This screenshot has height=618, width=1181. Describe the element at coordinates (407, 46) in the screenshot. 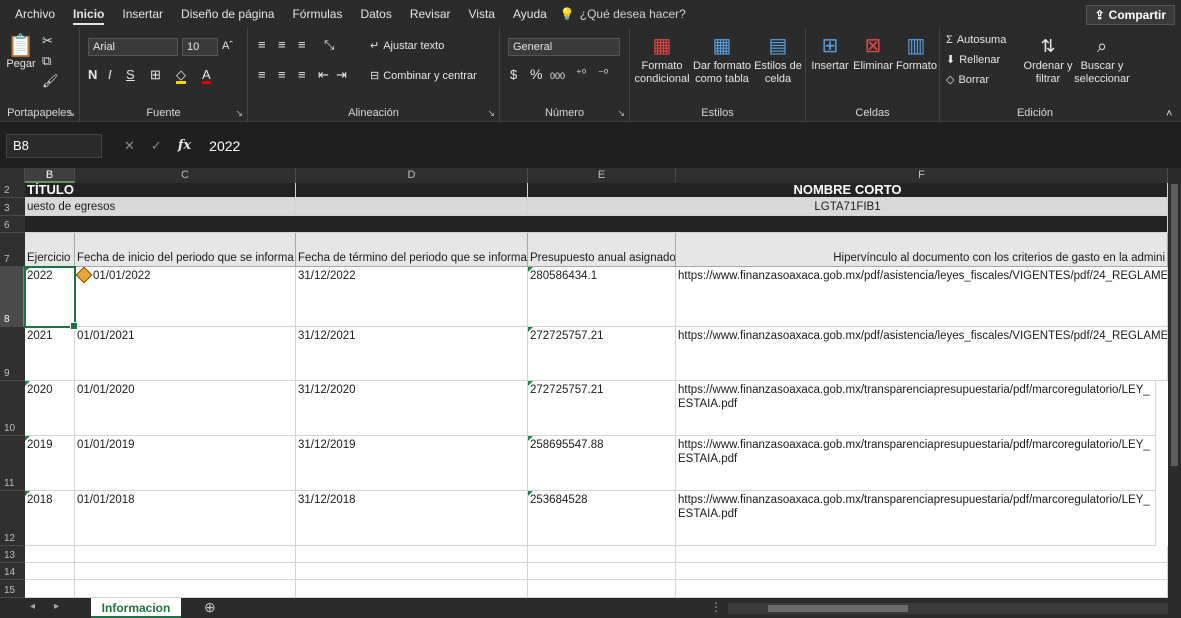

I see `wrap-text-button: ↵ Ajustar texto` at that location.